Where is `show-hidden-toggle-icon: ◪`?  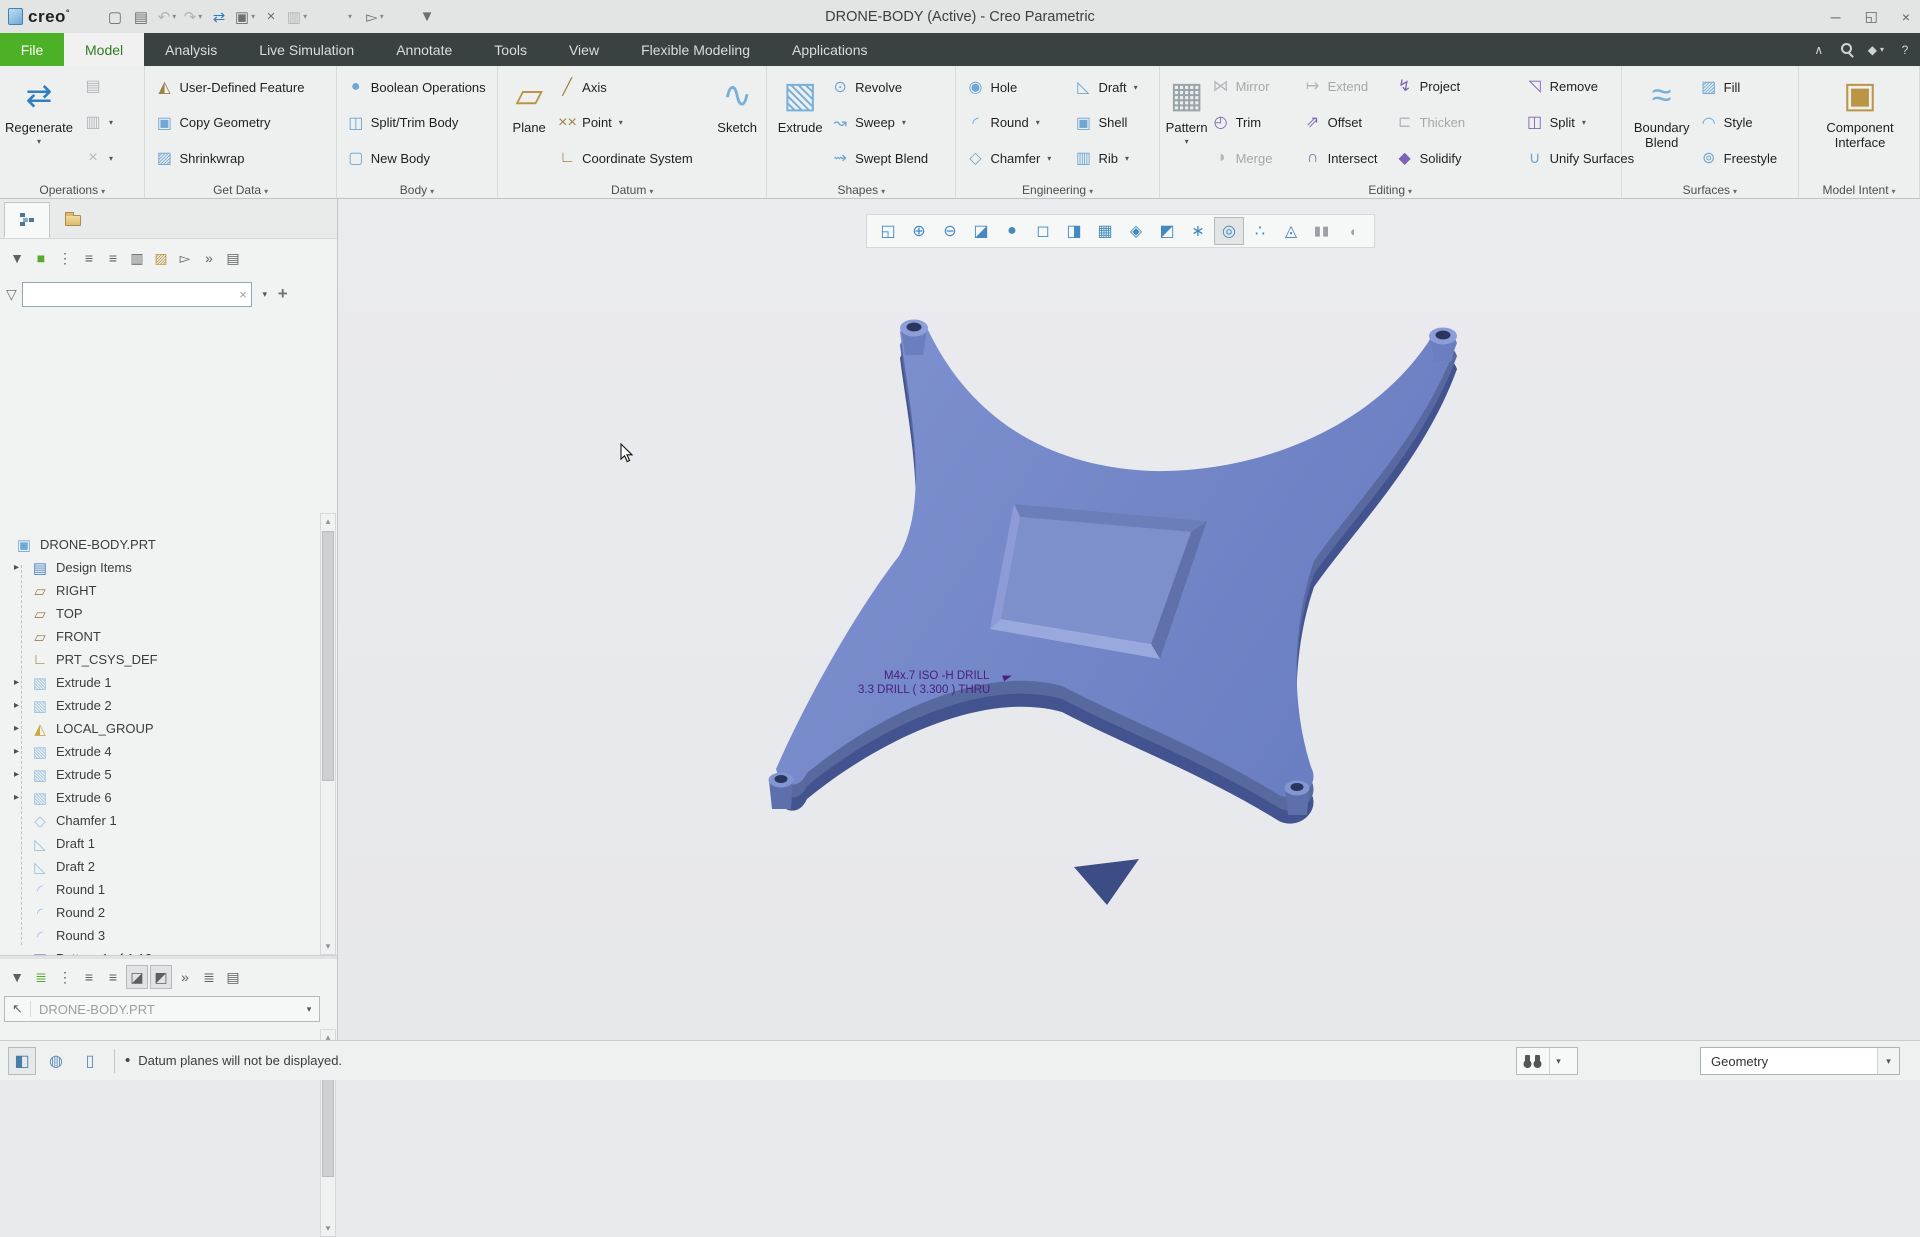
show-hidden-toggle-icon: ◪ is located at coordinates (137, 977).